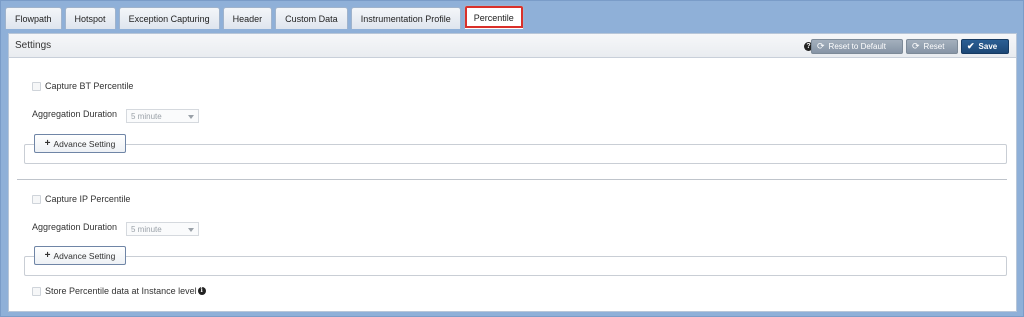  What do you see at coordinates (146, 229) in the screenshot?
I see `ip-aggregation-value: 5 minute` at bounding box center [146, 229].